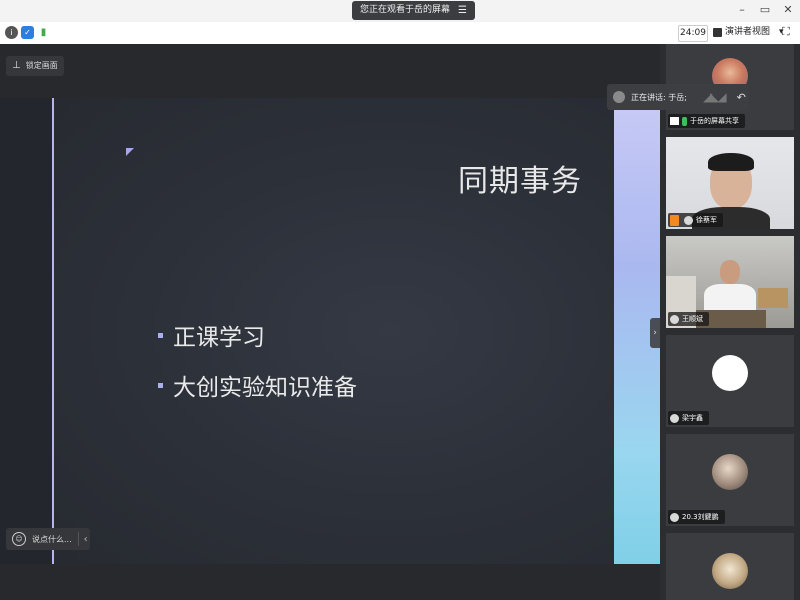 The width and height of the screenshot is (800, 600). Describe the element at coordinates (692, 319) in the screenshot. I see `participant-name: 王顺斌` at that location.